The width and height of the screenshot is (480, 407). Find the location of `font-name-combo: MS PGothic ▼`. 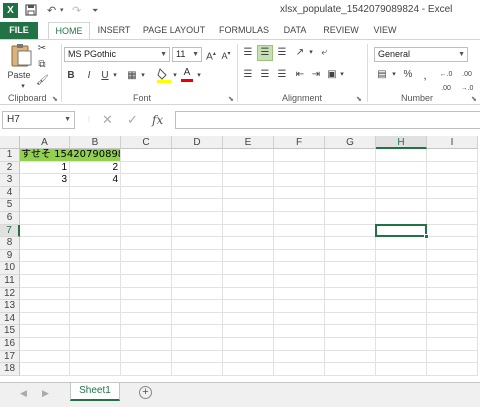

font-name-combo: MS PGothic ▼ is located at coordinates (117, 54).